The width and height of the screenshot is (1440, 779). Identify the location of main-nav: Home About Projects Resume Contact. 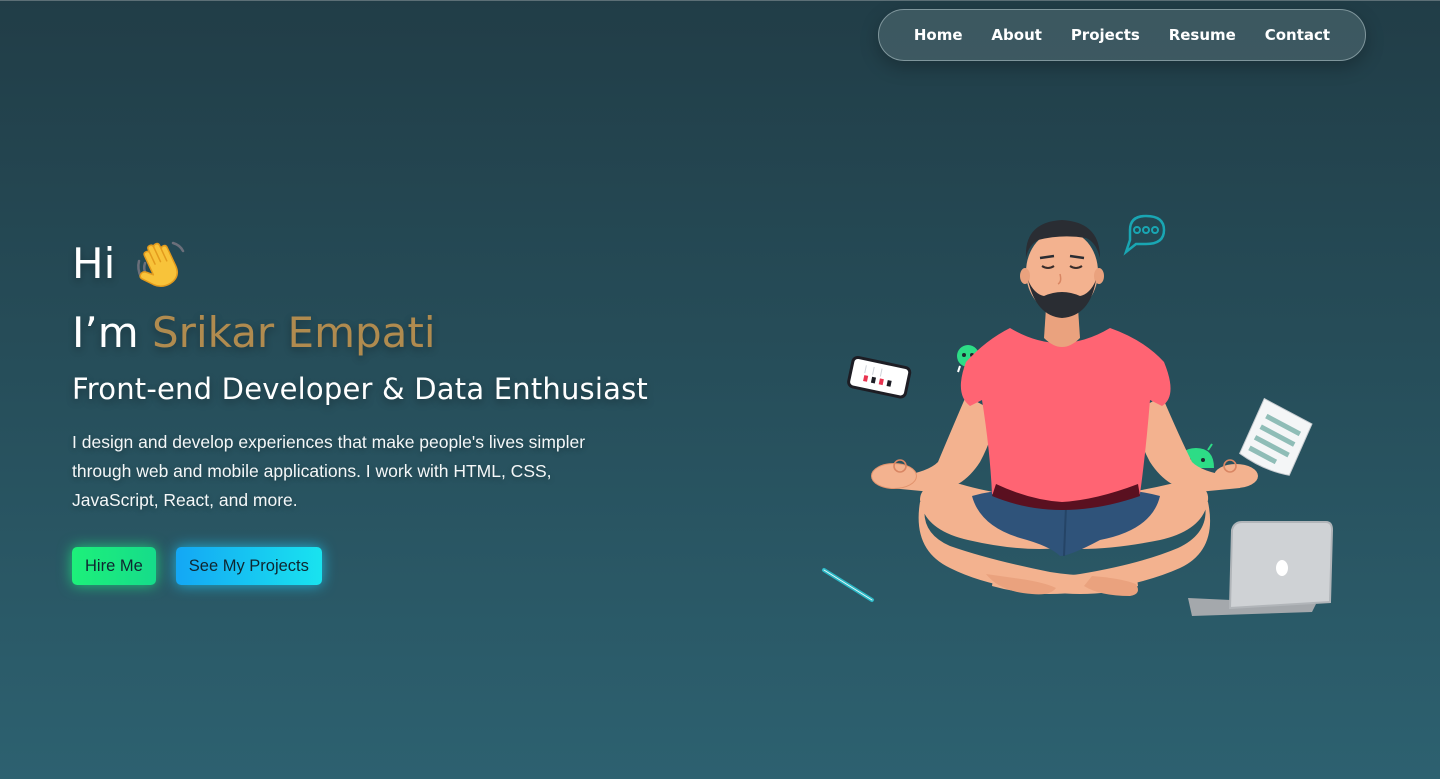
(1122, 35).